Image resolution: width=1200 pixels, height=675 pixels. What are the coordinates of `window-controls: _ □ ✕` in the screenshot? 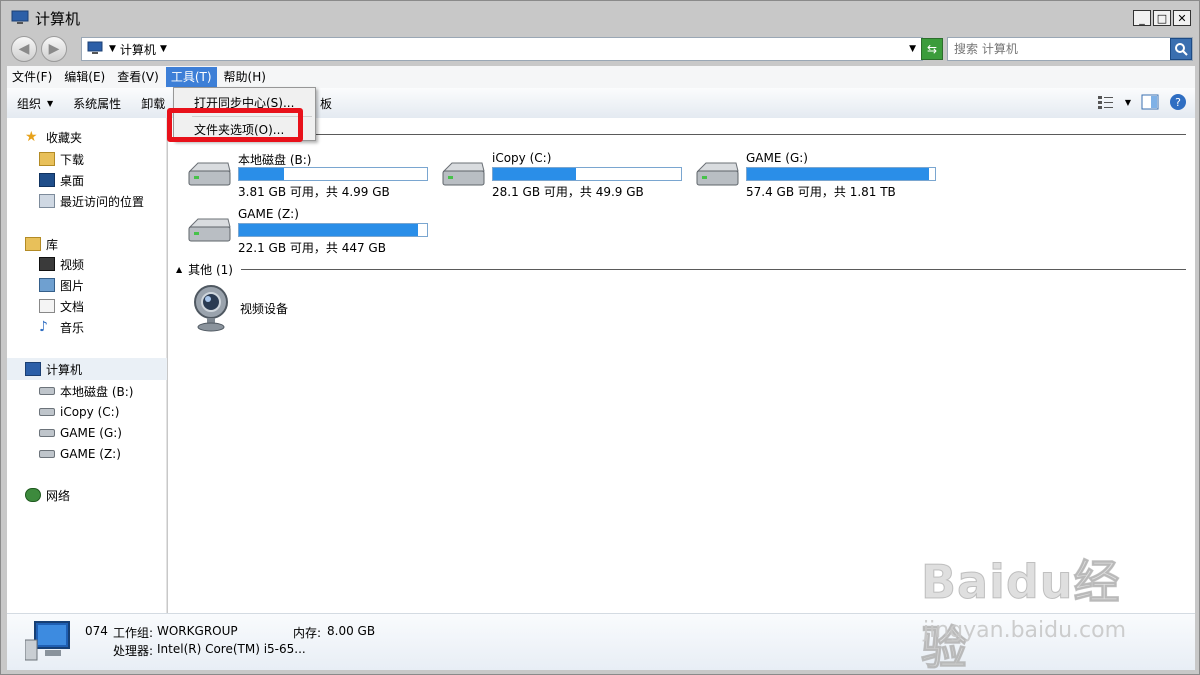 It's located at (1162, 18).